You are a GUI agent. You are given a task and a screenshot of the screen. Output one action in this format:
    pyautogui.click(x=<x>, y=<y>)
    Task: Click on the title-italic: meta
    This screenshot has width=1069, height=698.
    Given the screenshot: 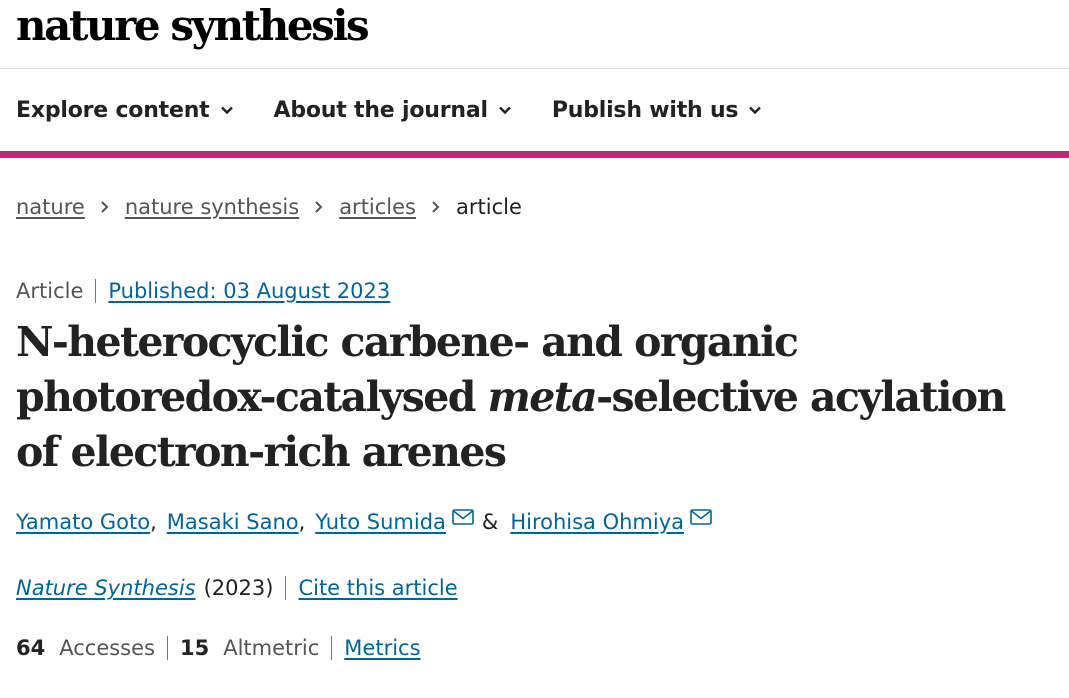 What is the action you would take?
    pyautogui.click(x=542, y=397)
    